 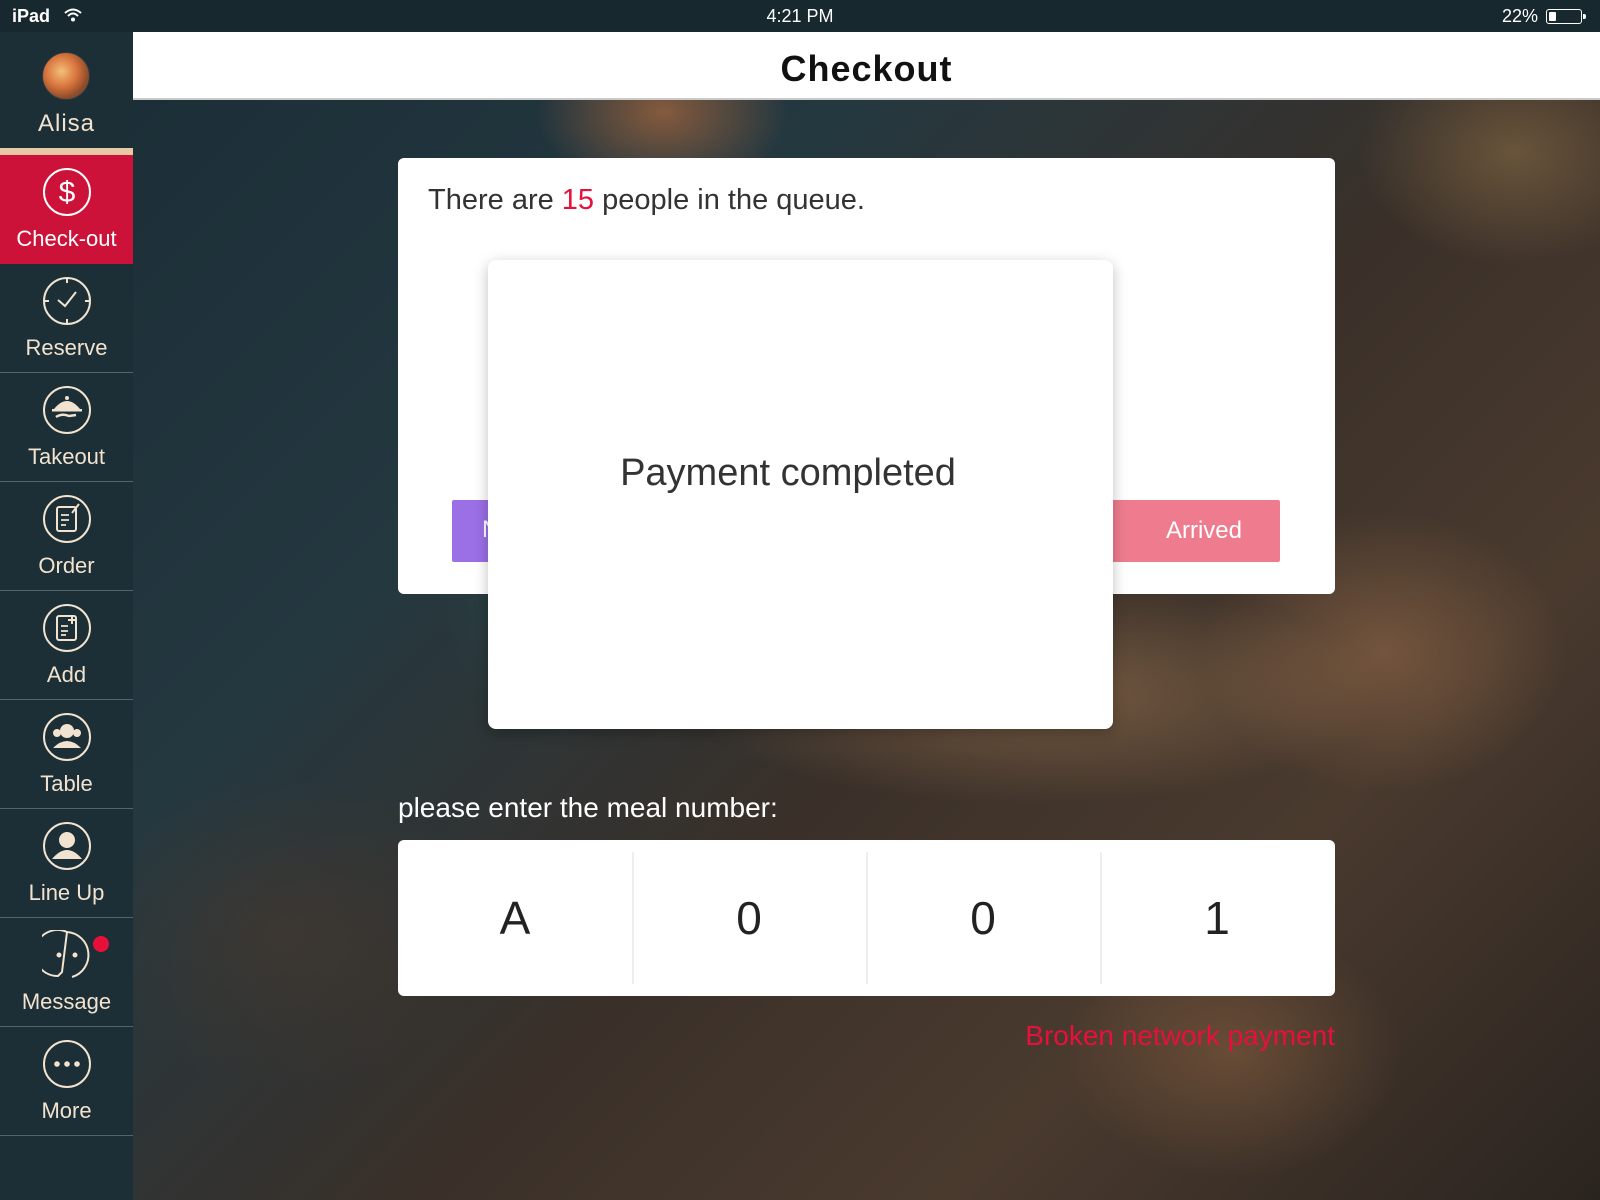 I want to click on meal-digit-3: 0, so click(x=983, y=918).